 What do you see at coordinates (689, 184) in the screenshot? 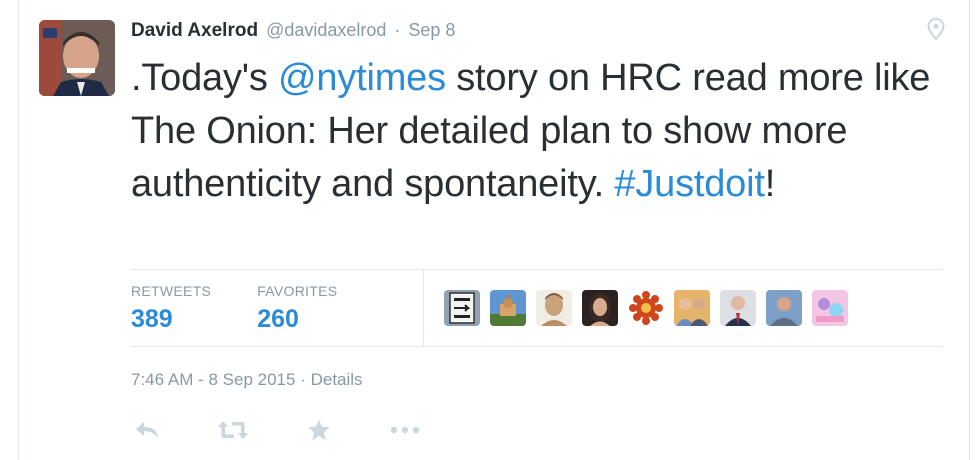
I see `hashtag-link: #Justdoit` at bounding box center [689, 184].